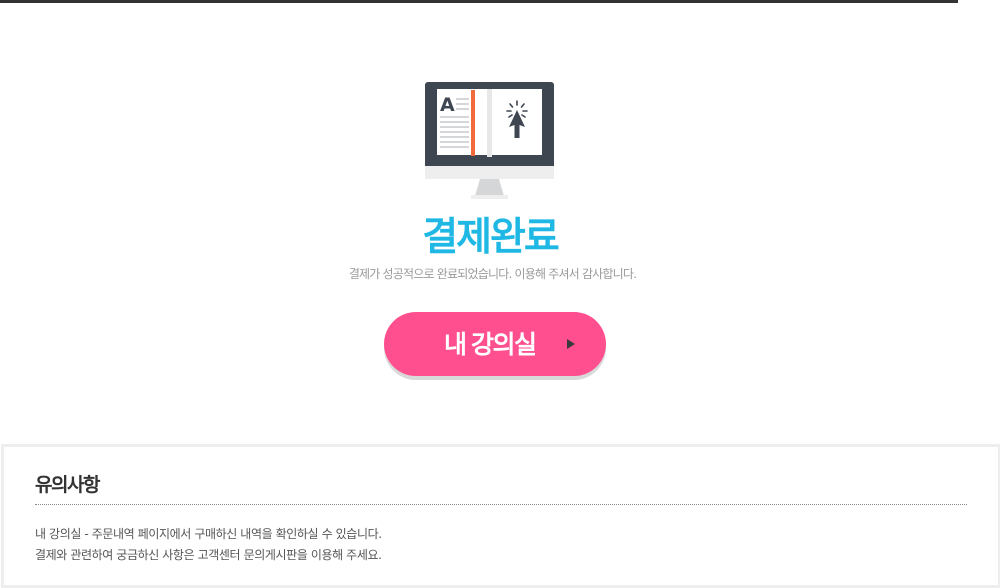  What do you see at coordinates (447, 105) in the screenshot?
I see `svg-text: A` at bounding box center [447, 105].